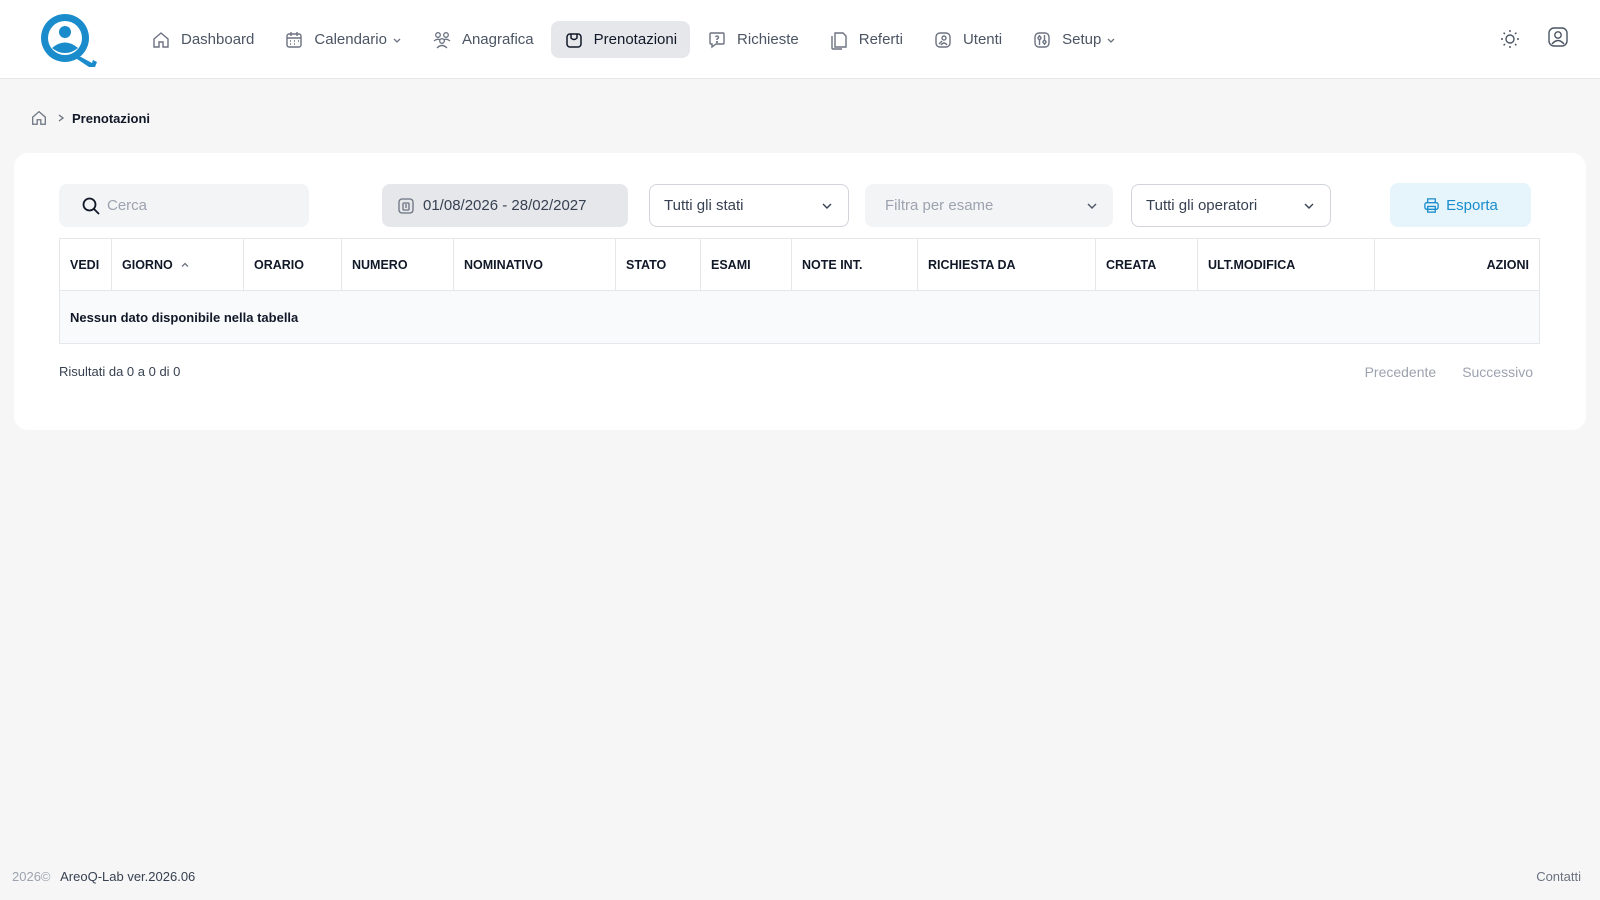 The width and height of the screenshot is (1600, 900). I want to click on status-filter-select: Tutti gli stati, so click(749, 205).